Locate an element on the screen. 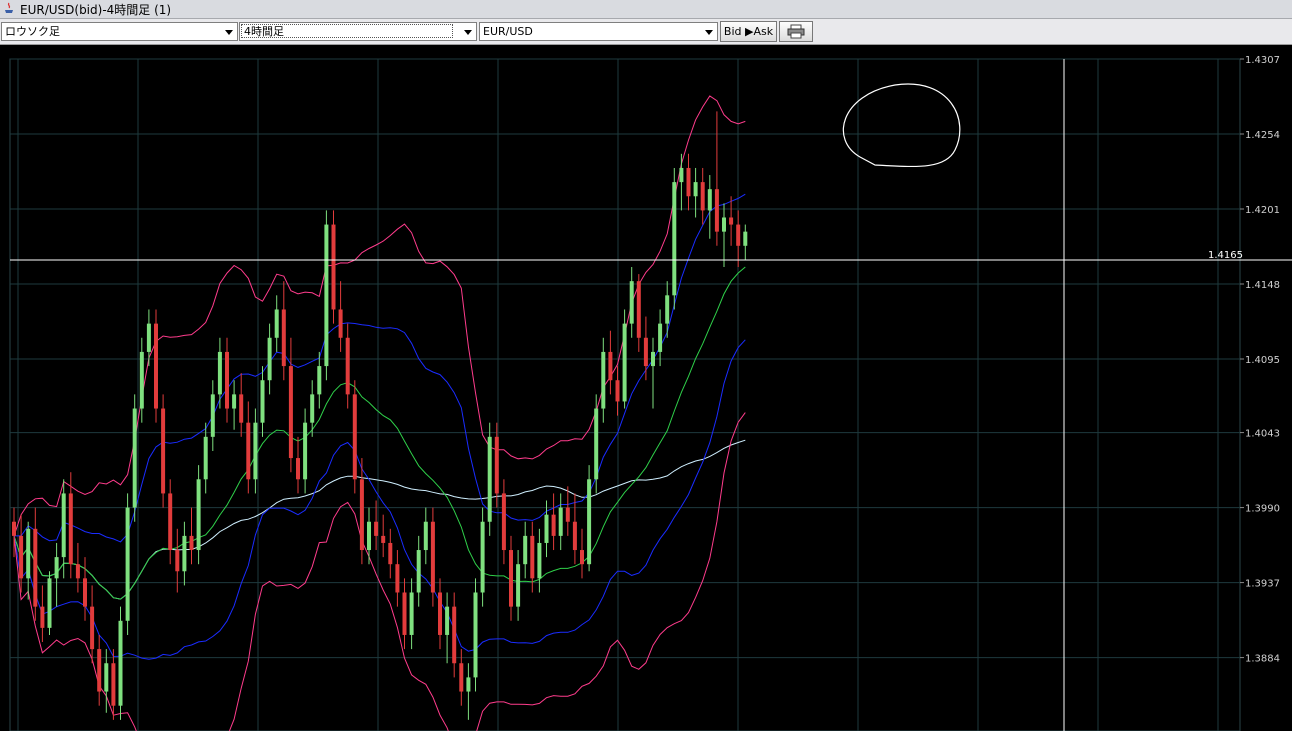 The image size is (1292, 731). title-bar: EUR/USD(bid)-4時間足 (1) is located at coordinates (646, 9).